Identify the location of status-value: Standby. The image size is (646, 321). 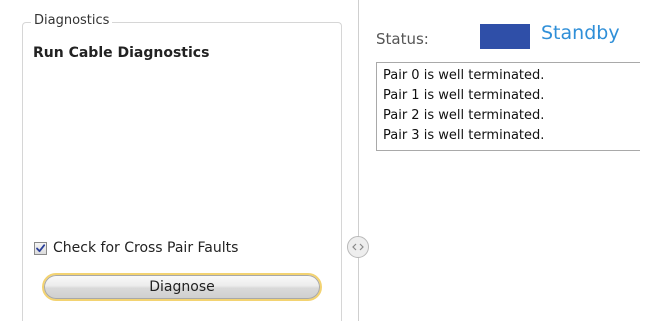
(580, 33).